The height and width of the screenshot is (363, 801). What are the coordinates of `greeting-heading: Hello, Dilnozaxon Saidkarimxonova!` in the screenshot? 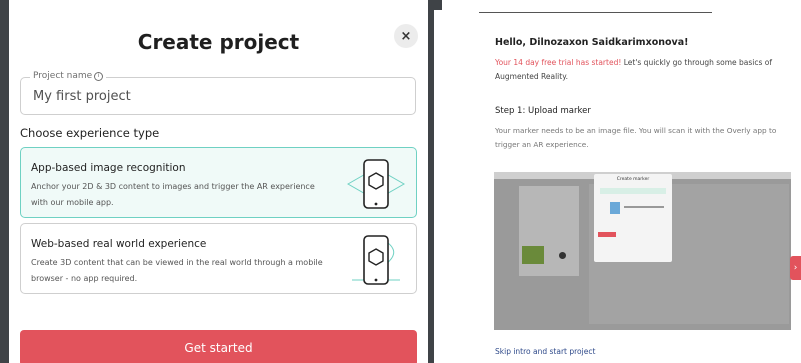 It's located at (592, 42).